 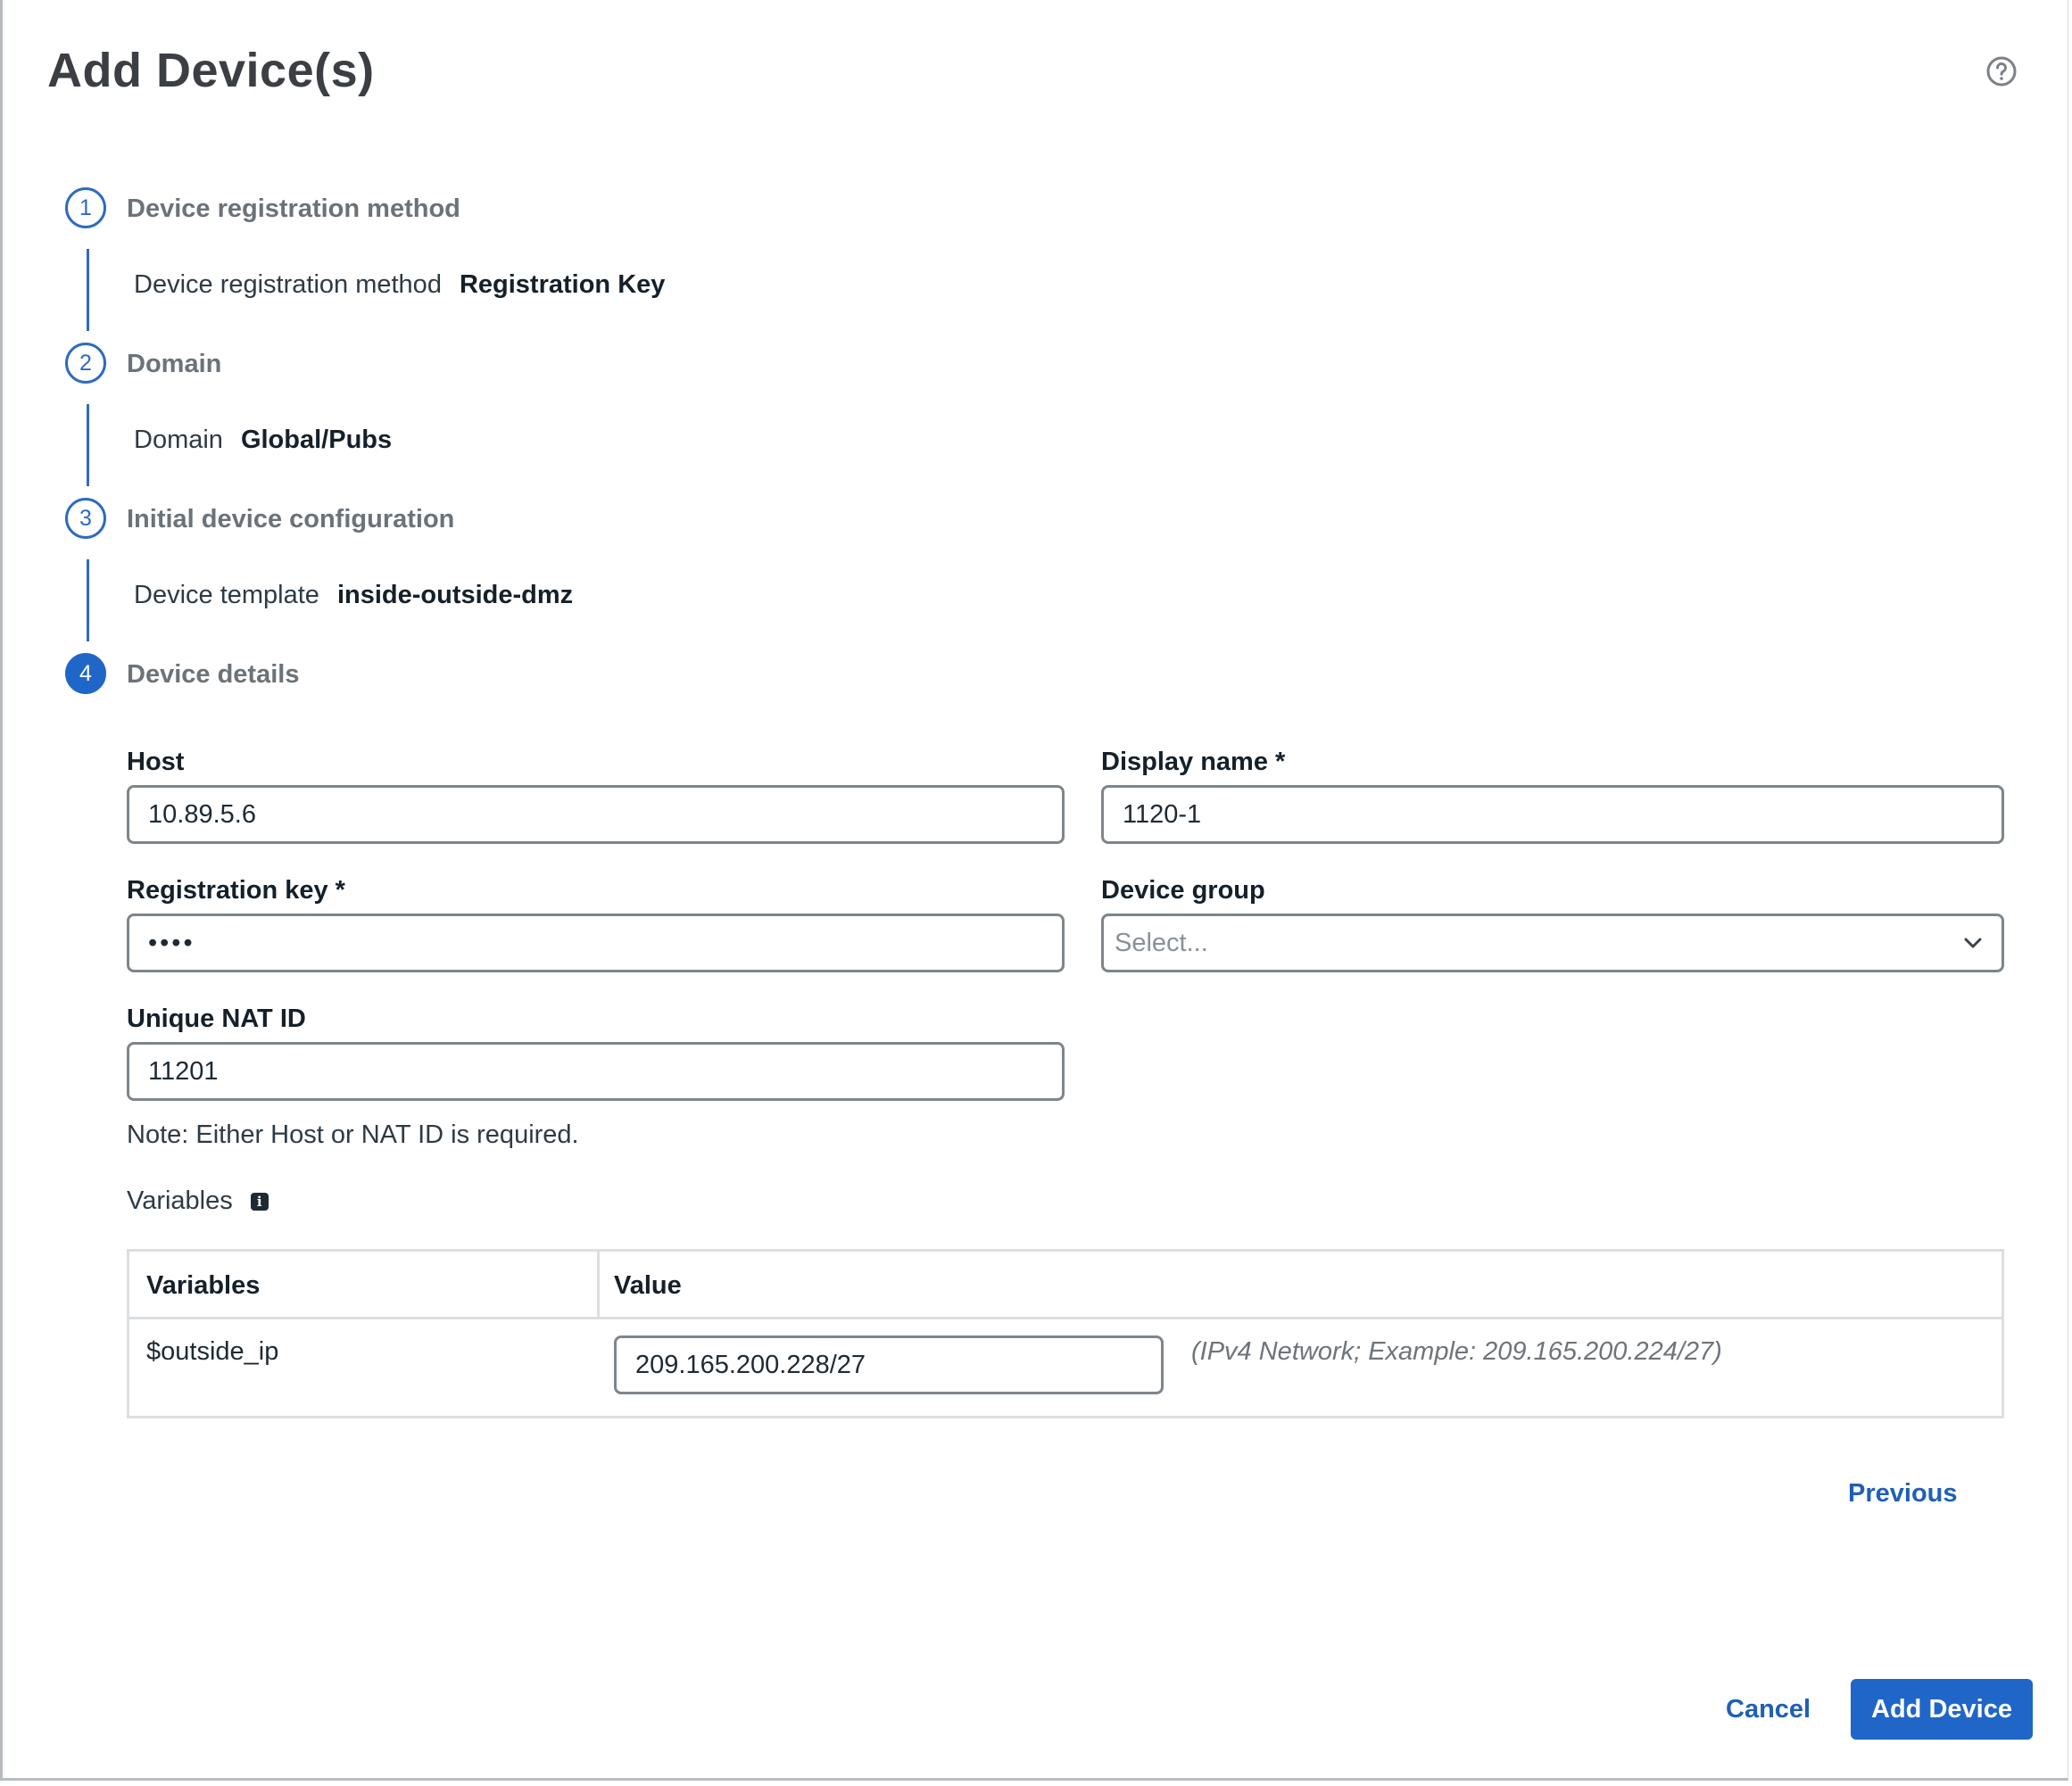 What do you see at coordinates (1065, 1285) in the screenshot?
I see `table-header: Variables Value` at bounding box center [1065, 1285].